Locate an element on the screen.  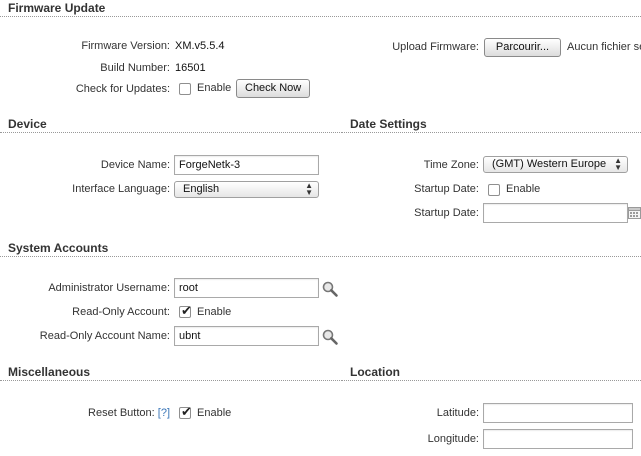
check-updates-enable-label: Enable is located at coordinates (214, 88).